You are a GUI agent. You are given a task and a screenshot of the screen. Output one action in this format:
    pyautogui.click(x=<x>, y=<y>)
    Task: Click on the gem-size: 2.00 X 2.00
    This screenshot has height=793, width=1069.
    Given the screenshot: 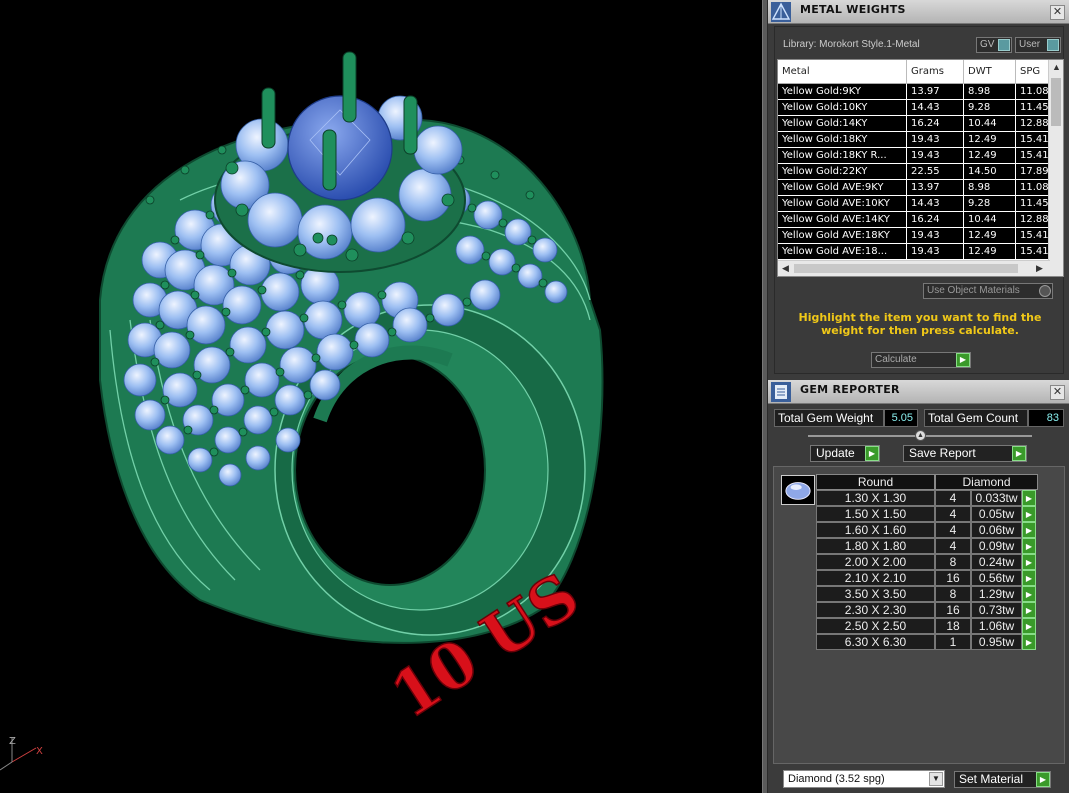 What is the action you would take?
    pyautogui.click(x=875, y=562)
    